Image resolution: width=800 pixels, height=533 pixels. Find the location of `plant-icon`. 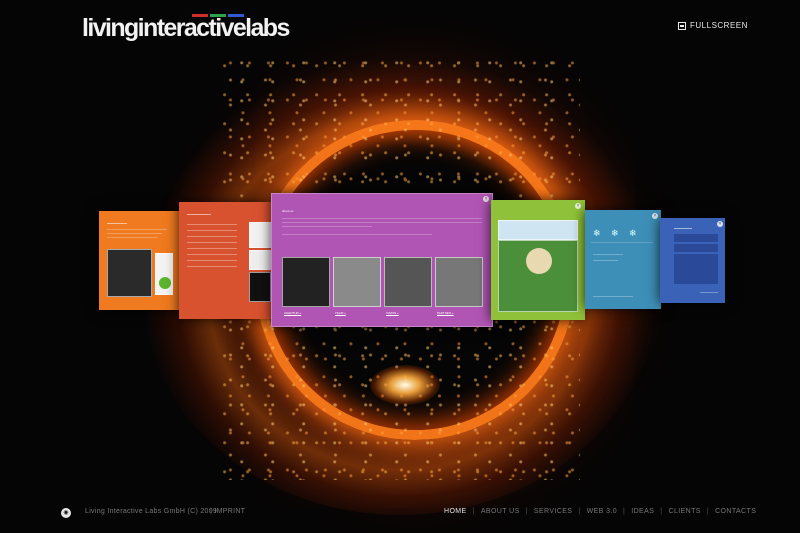

plant-icon is located at coordinates (539, 261).